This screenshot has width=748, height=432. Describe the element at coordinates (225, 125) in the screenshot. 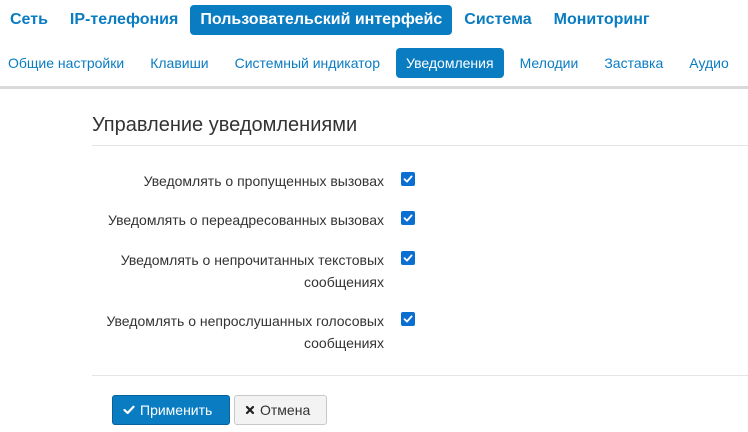

I see `section-title: Управление уведомлениями` at that location.